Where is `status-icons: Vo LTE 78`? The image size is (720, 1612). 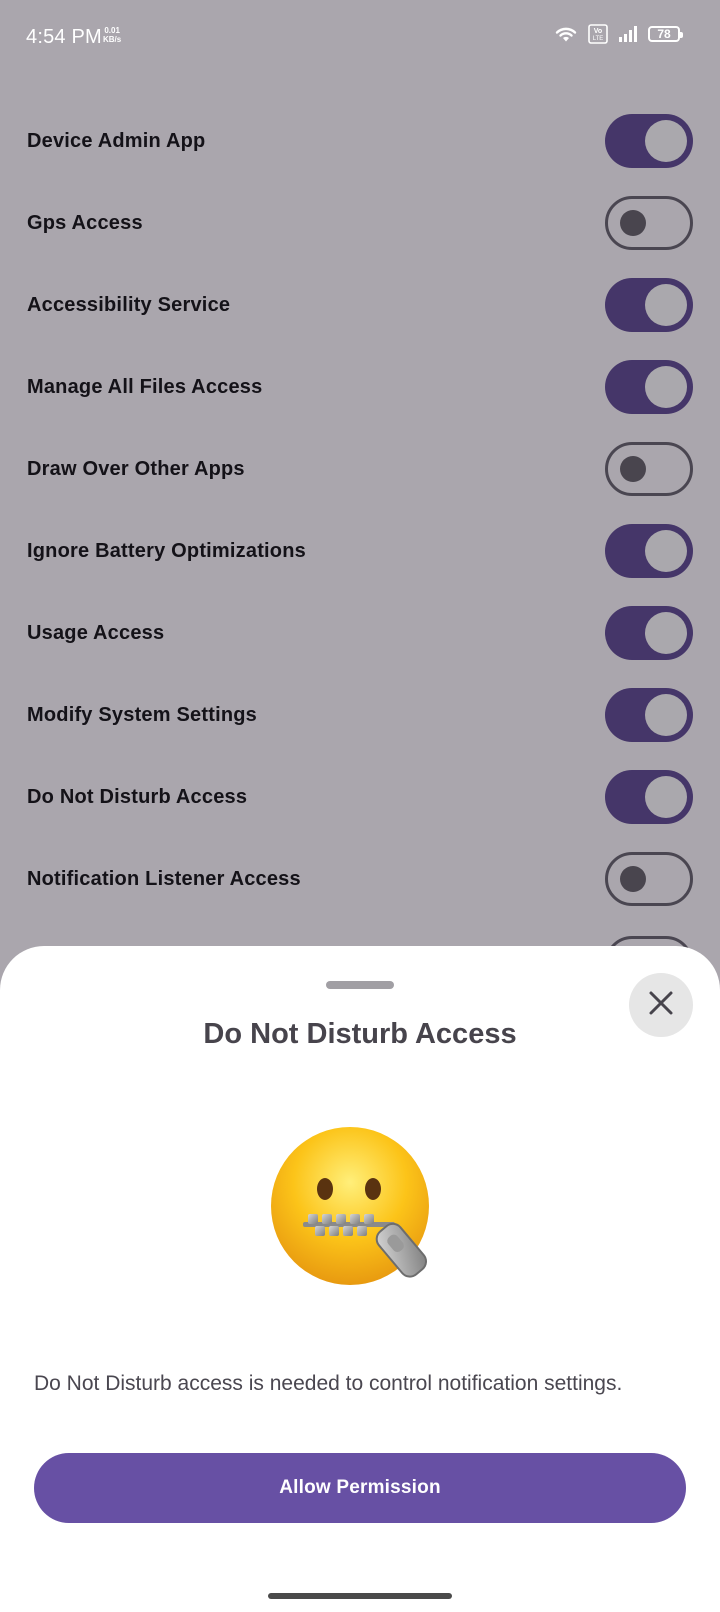
status-icons: Vo LTE 78 is located at coordinates (618, 34).